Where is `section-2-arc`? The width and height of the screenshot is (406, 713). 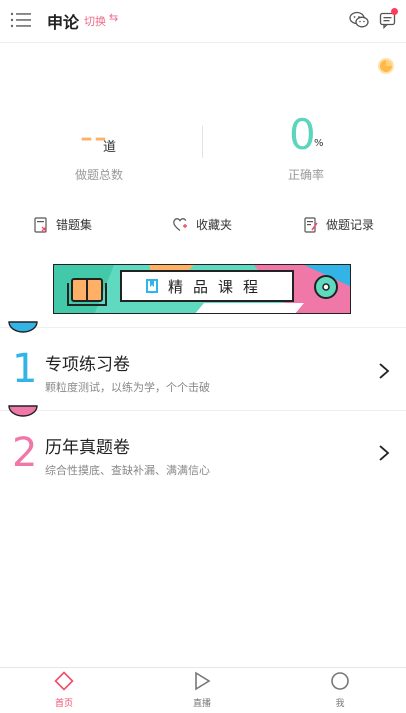 section-2-arc is located at coordinates (23, 411).